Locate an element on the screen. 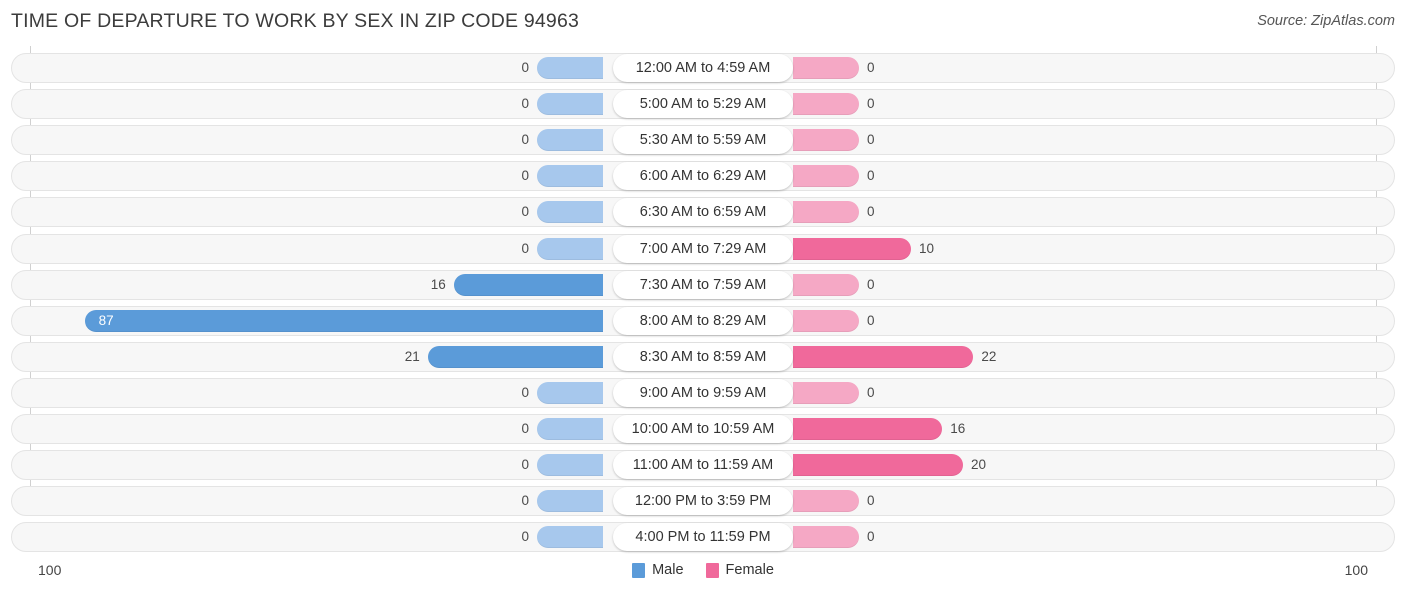 The image size is (1406, 595). category-label-pill: 12:00 AM to 4:59 AM is located at coordinates (703, 68).